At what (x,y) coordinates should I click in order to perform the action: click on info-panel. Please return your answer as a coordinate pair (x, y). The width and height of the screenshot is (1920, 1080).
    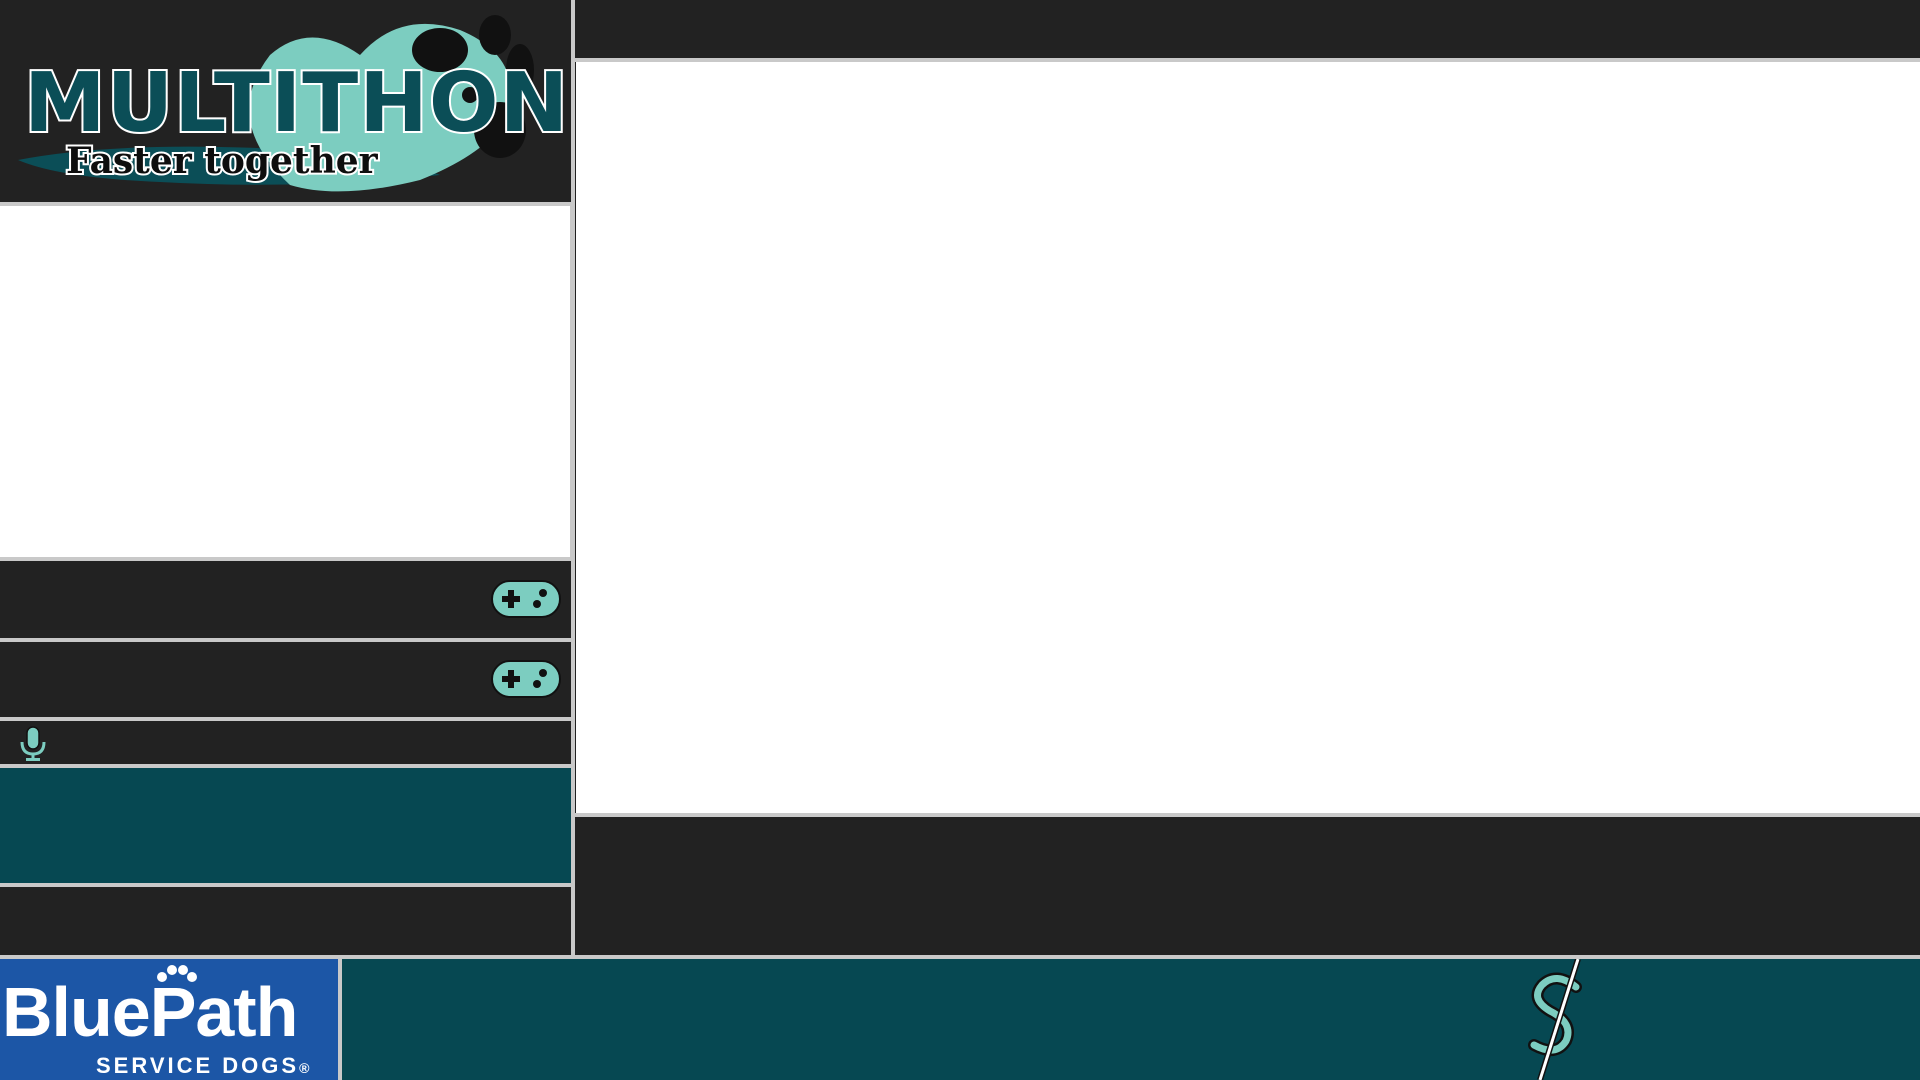
    Looking at the image, I should click on (285, 825).